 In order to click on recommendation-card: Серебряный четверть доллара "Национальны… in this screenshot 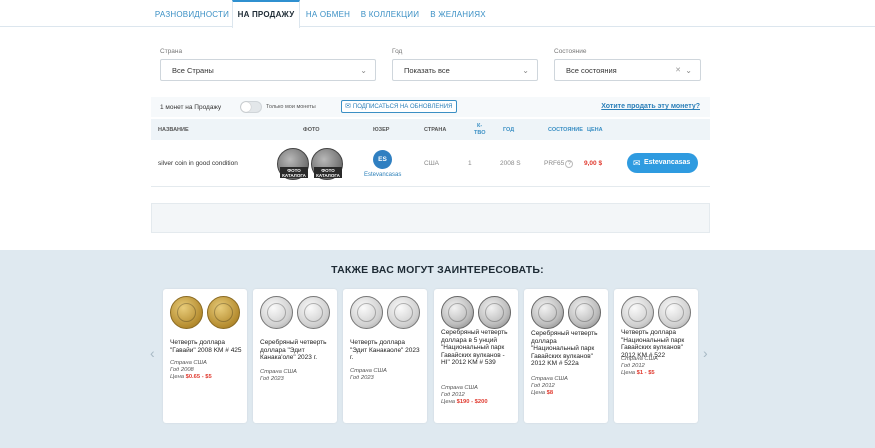, I will do `click(566, 356)`.